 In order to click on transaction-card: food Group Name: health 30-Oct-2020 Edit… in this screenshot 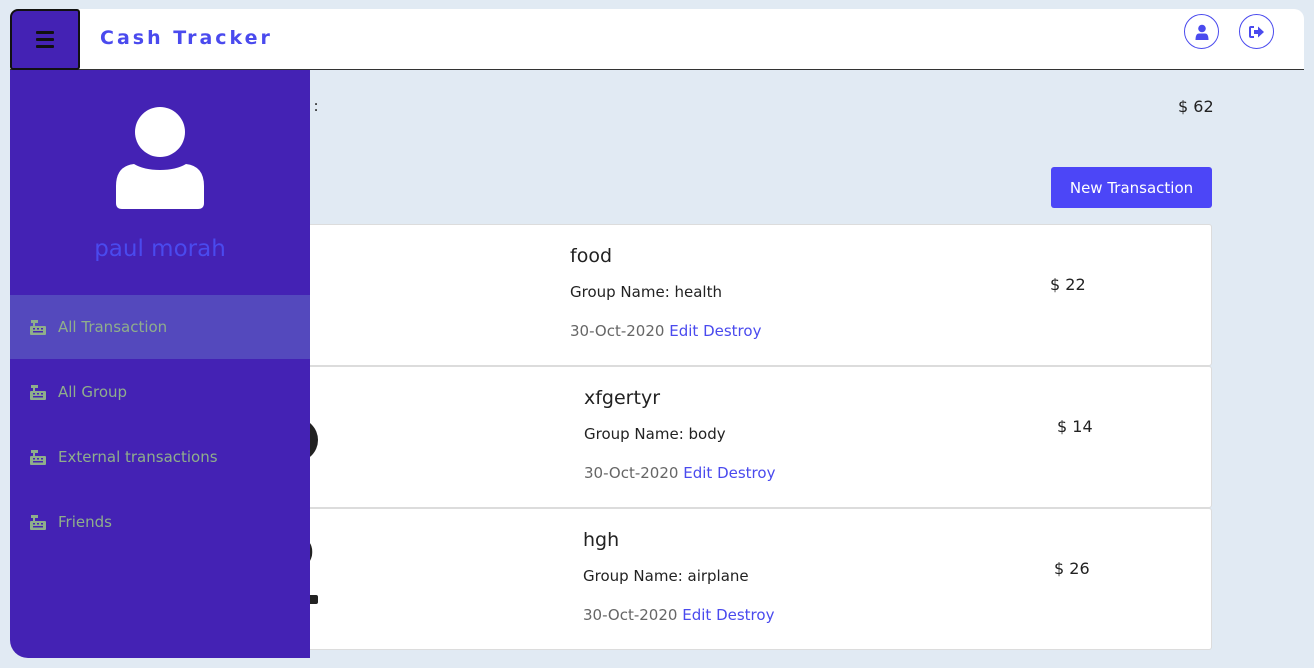, I will do `click(753, 295)`.